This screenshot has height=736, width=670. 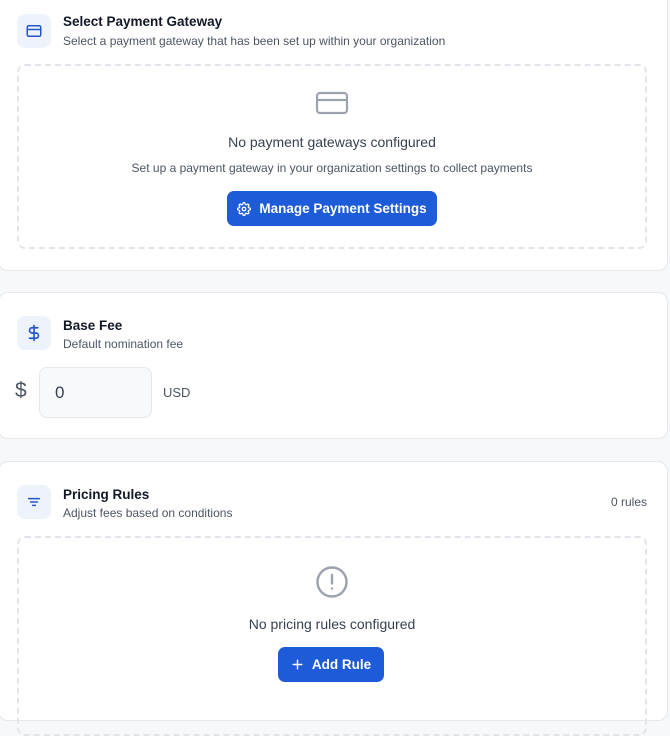 I want to click on currency-symbol: $, so click(x=21, y=390).